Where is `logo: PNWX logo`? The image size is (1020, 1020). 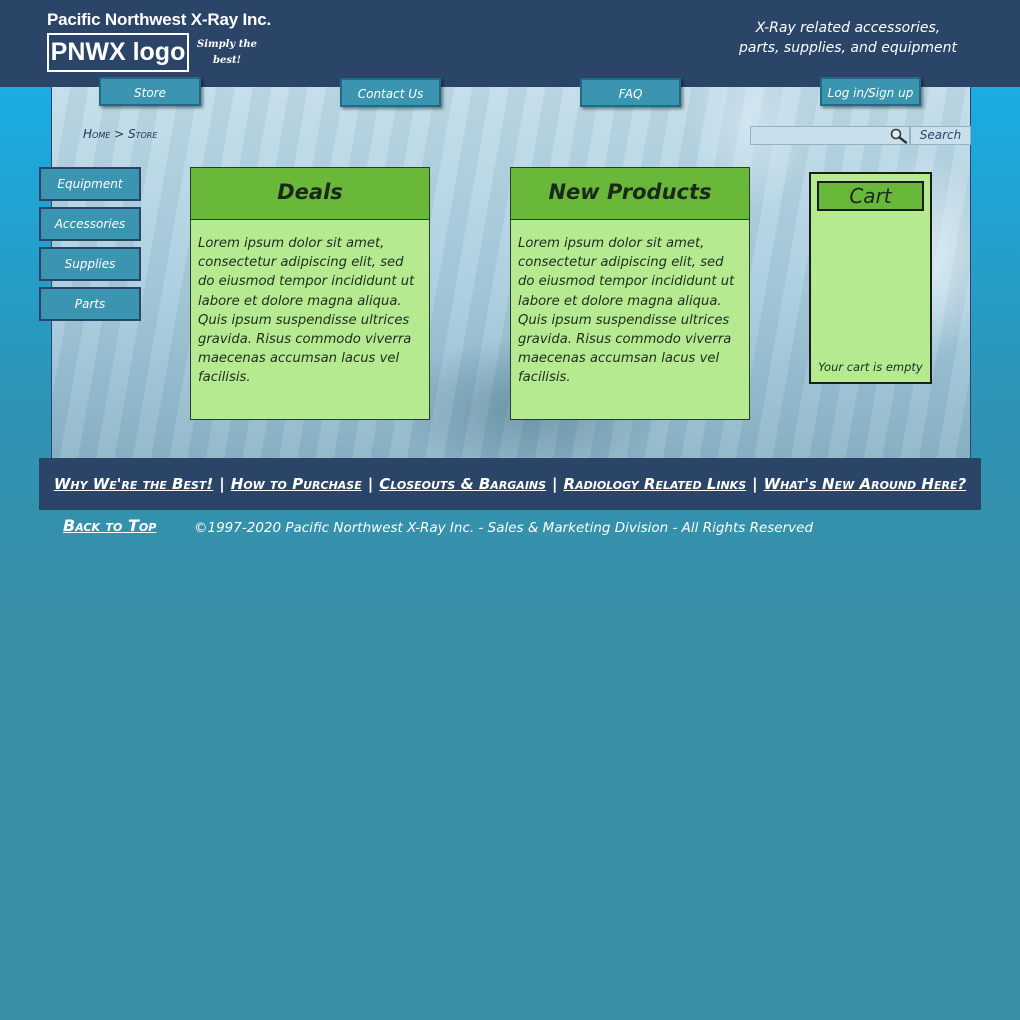 logo: PNWX logo is located at coordinates (118, 52).